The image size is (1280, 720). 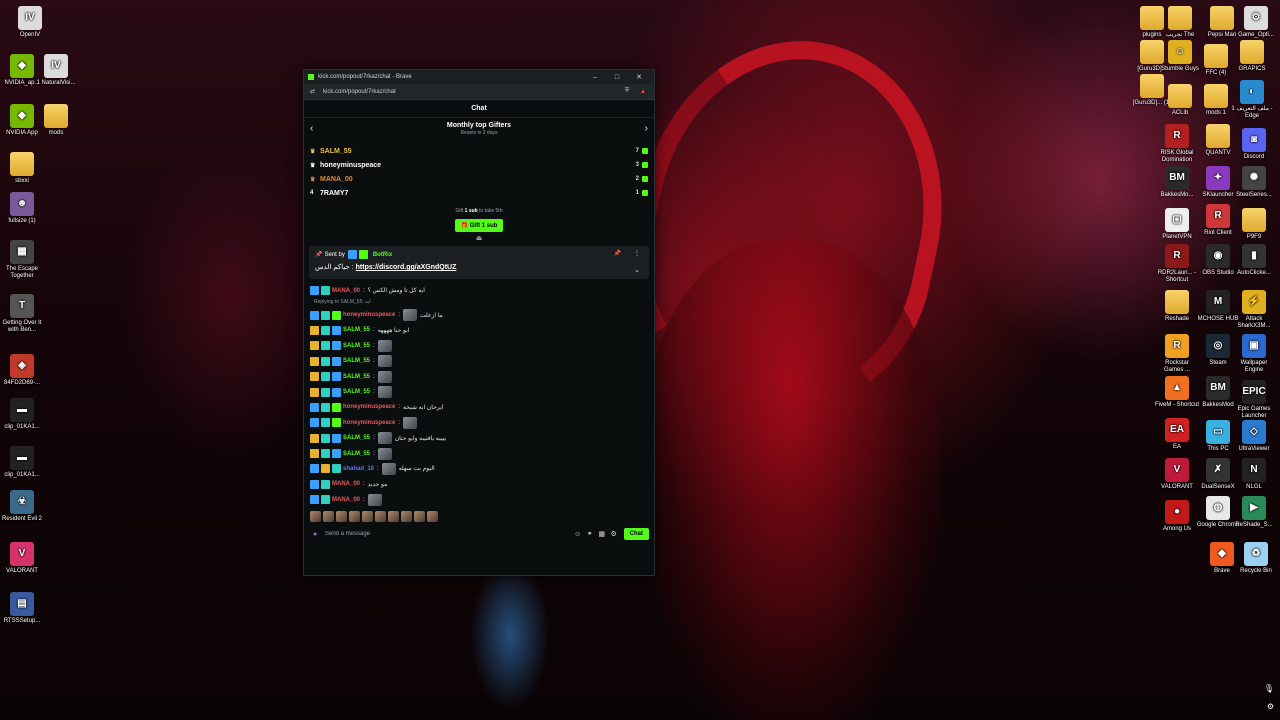 What do you see at coordinates (627, 91) in the screenshot?
I see `shields-icon: ⛨` at bounding box center [627, 91].